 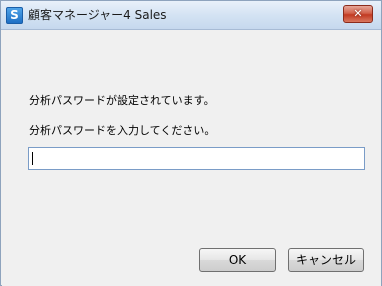 I want to click on close-button: ✕, so click(x=358, y=14).